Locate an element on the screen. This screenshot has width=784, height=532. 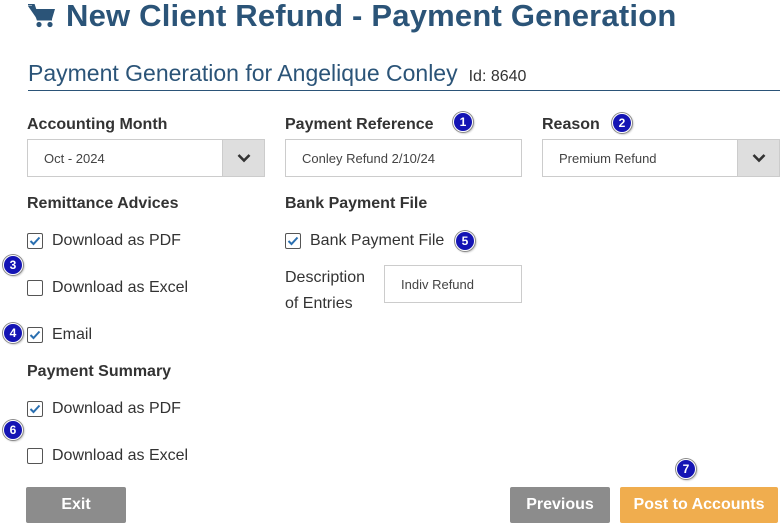
step-badge-2: 2 is located at coordinates (622, 123).